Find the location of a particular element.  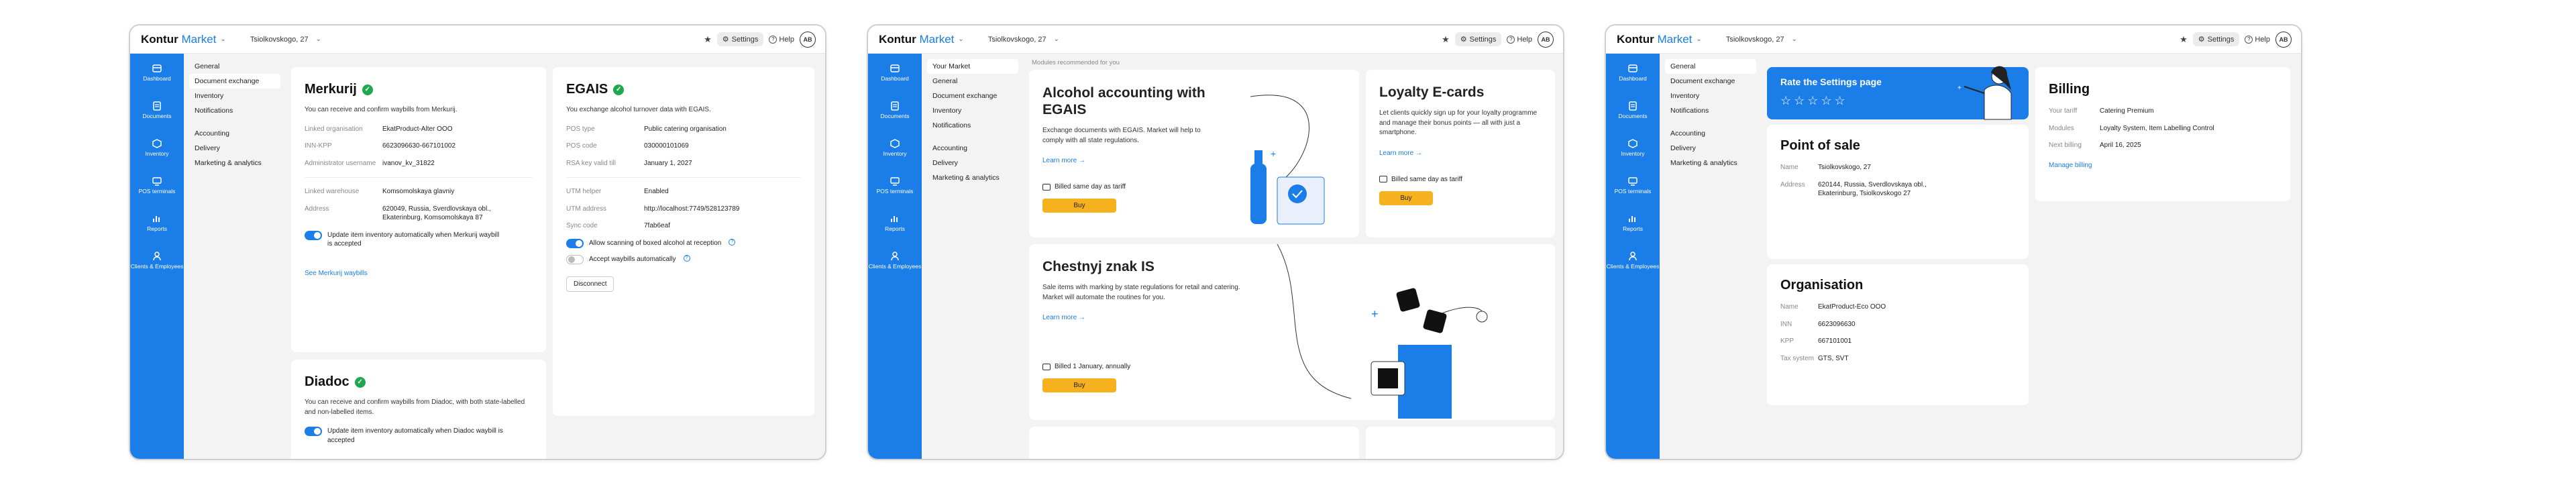

card-title: Alcohol accounting with EGAIS is located at coordinates (1123, 101).